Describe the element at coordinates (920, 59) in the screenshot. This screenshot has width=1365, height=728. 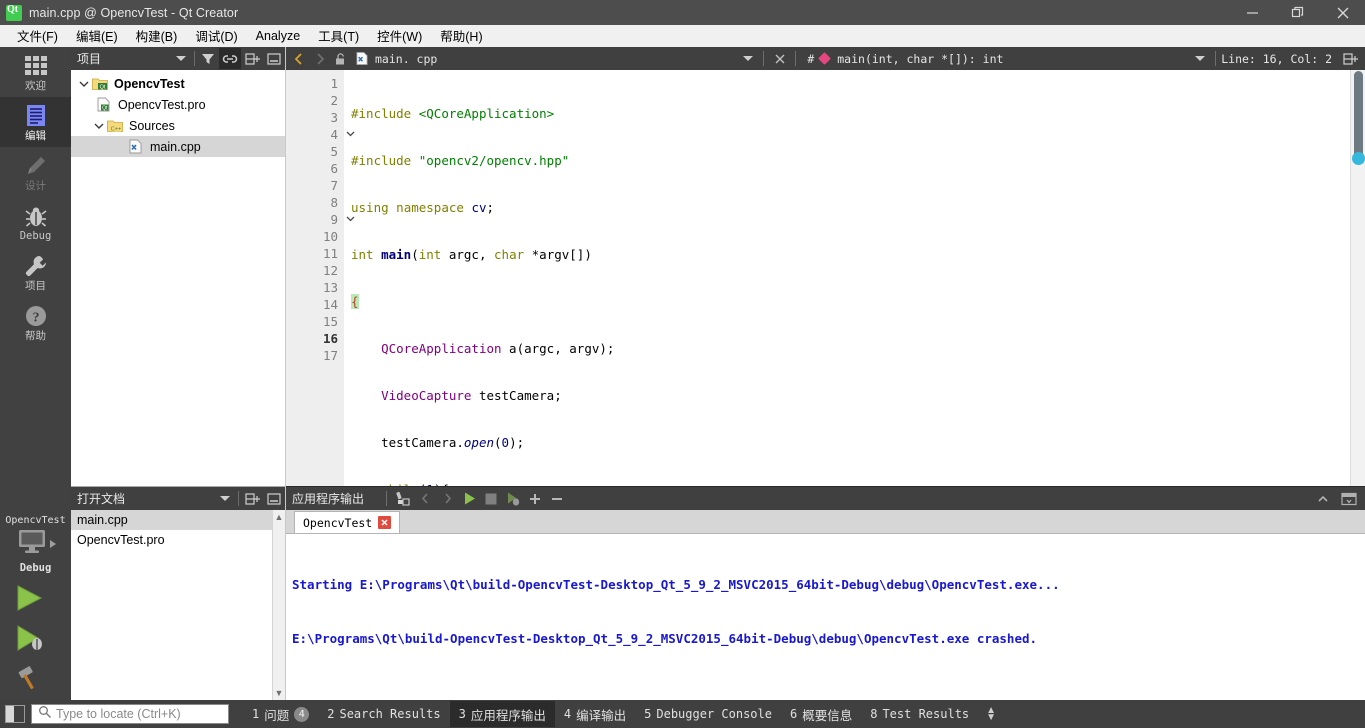
I see `symbol-selector: main(int, char *[]): int` at that location.